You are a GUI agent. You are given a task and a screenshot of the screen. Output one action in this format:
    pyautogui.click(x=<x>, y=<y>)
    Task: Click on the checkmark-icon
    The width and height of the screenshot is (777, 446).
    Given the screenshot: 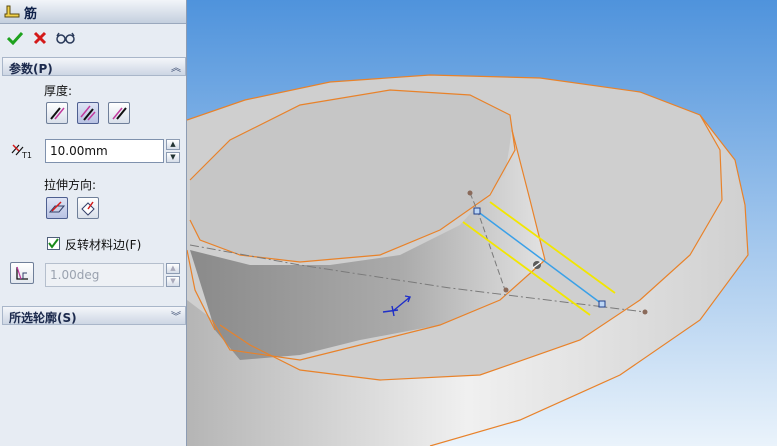 What is the action you would take?
    pyautogui.click(x=53, y=243)
    